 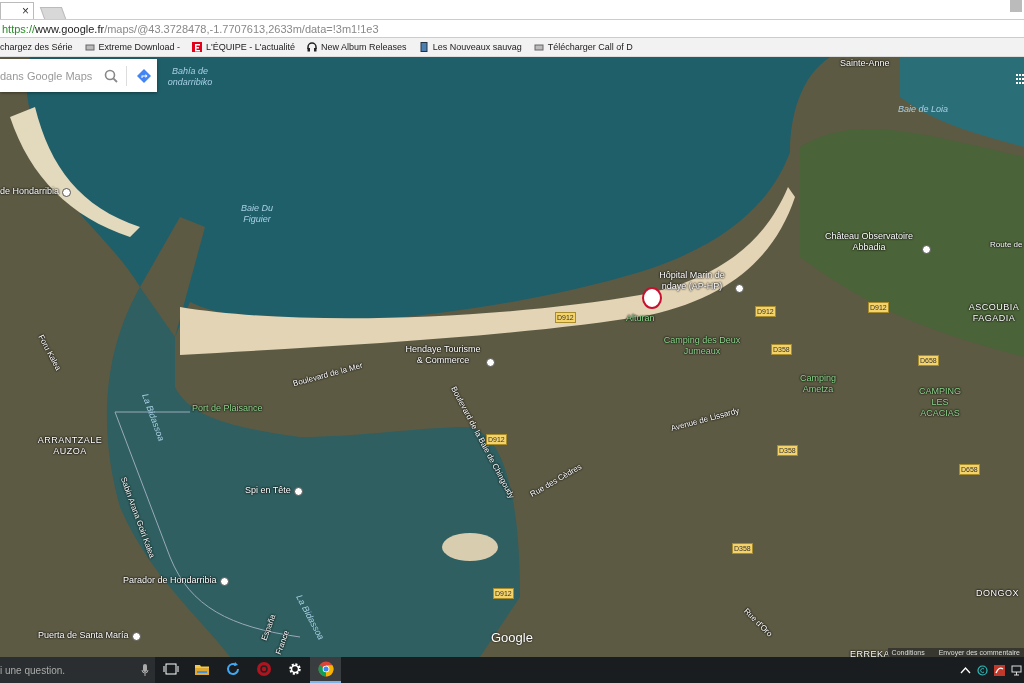 I want to click on logo-icon, so click(x=197, y=47).